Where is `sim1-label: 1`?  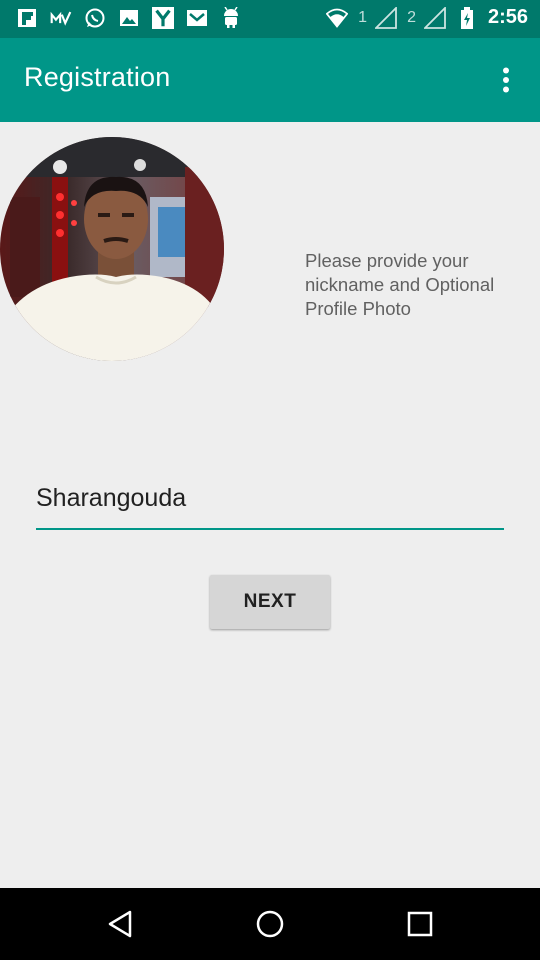
sim1-label: 1 is located at coordinates (363, 17).